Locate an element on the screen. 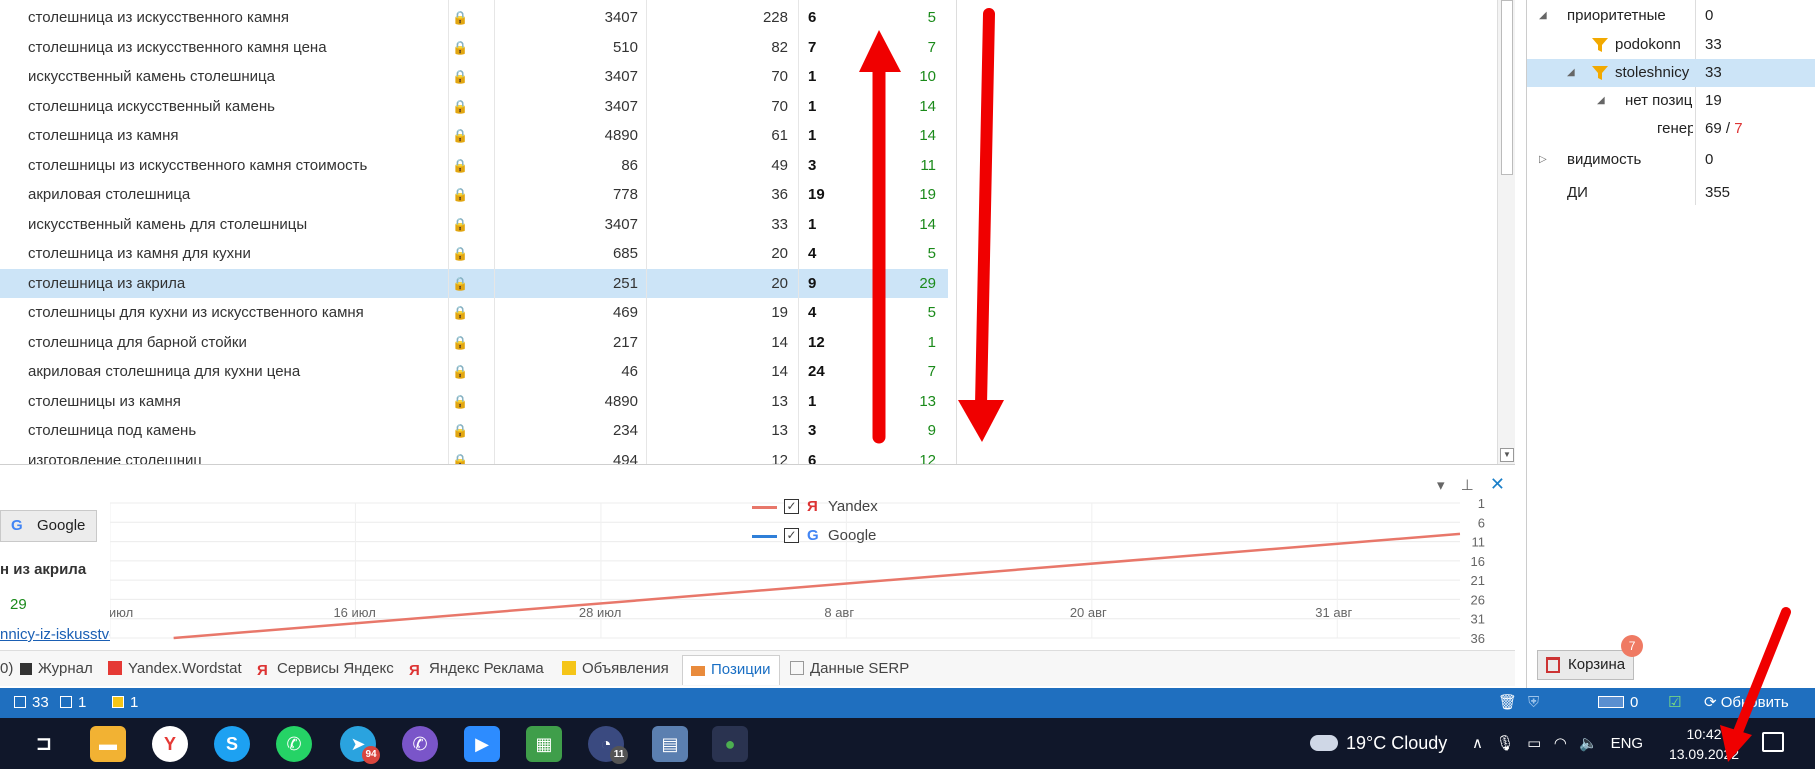 The width and height of the screenshot is (1815, 769). tab-serp-data: Данные SERP is located at coordinates (849, 670).